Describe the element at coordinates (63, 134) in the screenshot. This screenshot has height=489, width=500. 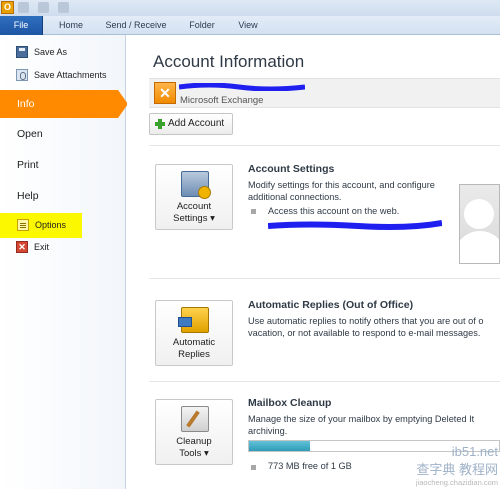
I see `nav-open: Open` at that location.